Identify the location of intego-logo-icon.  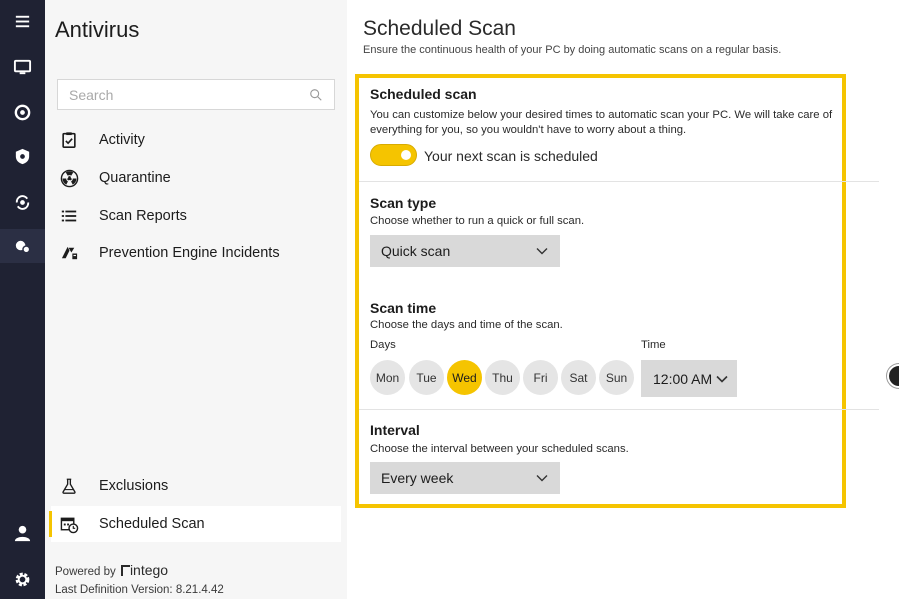
(125, 570).